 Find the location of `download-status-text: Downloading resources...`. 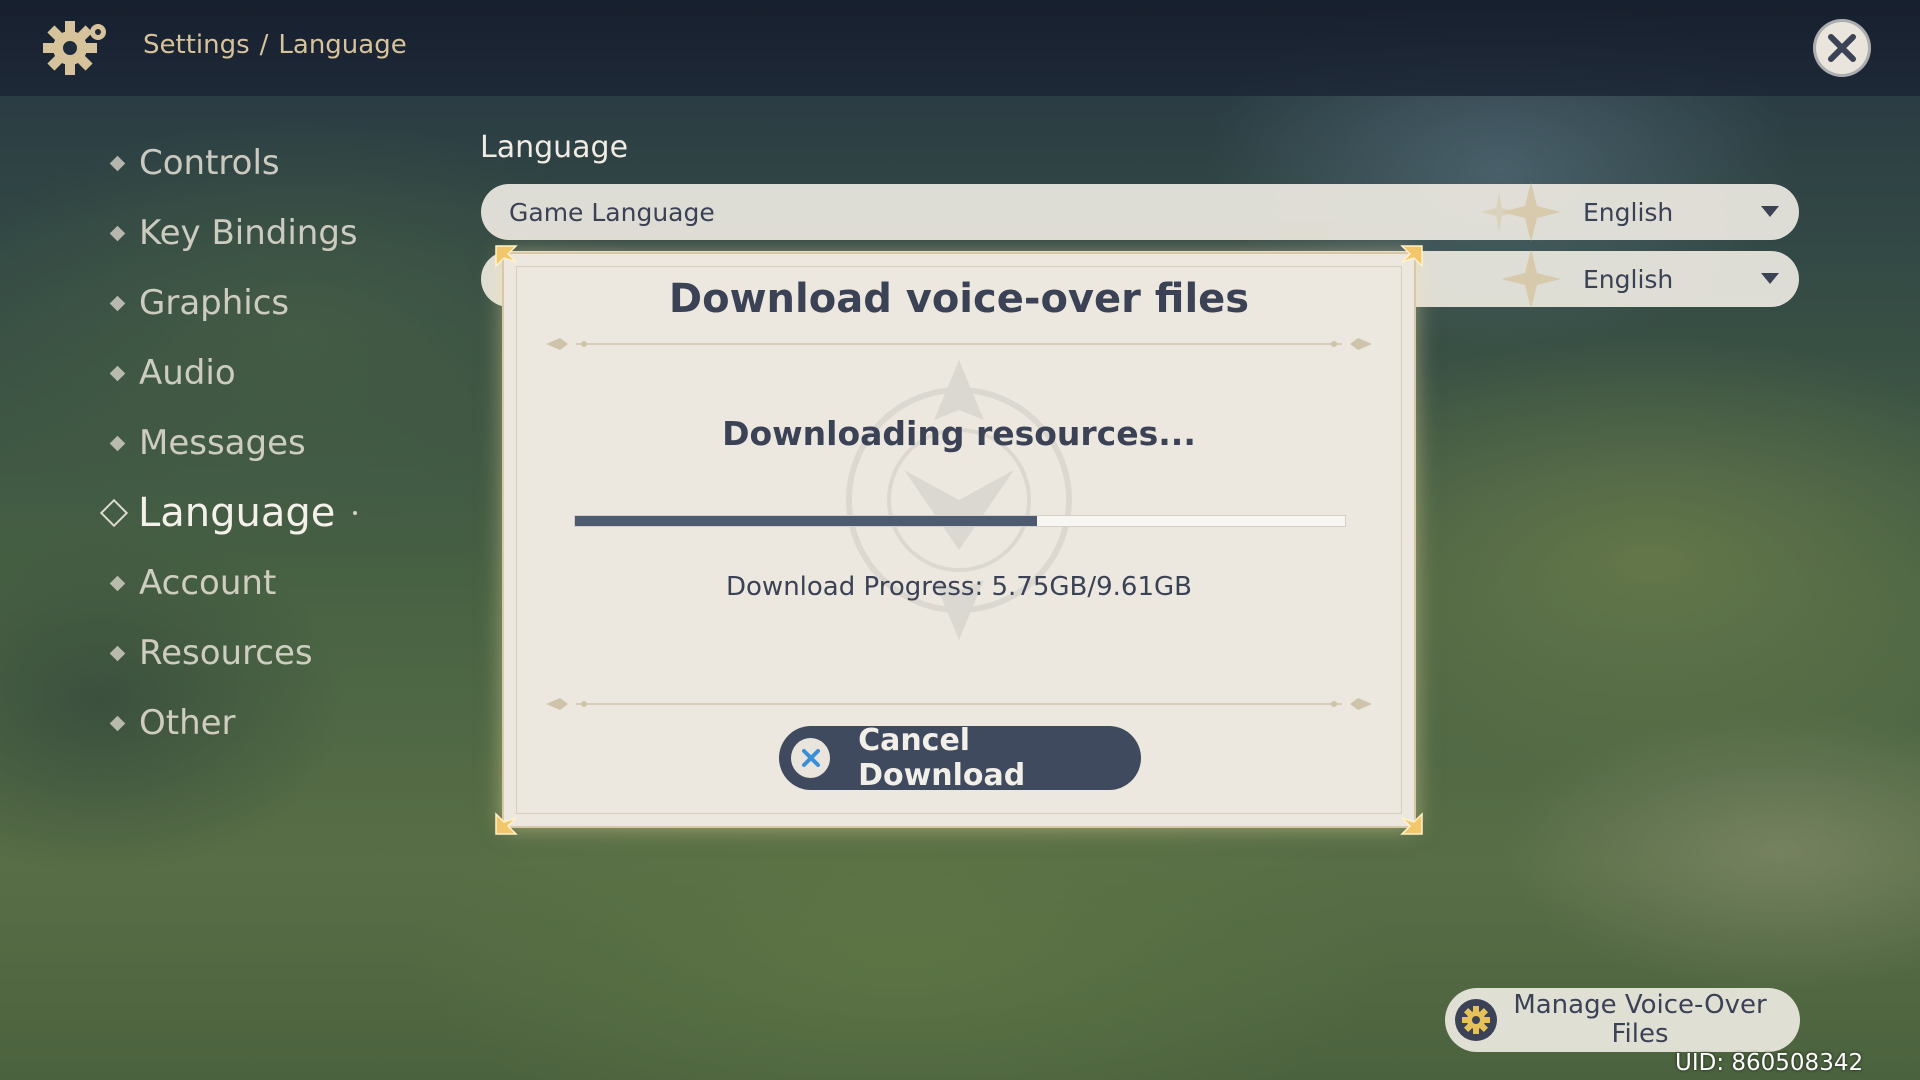

download-status-text: Downloading resources... is located at coordinates (959, 433).